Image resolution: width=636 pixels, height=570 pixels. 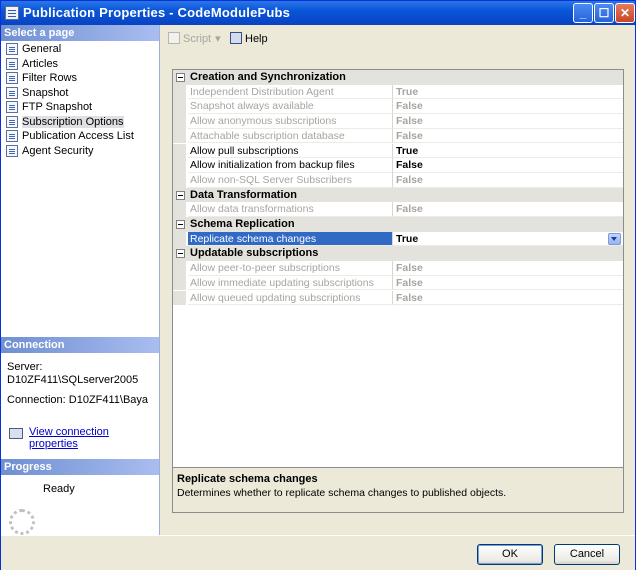 I want to click on category-row: Schema Replication, so click(x=398, y=224).